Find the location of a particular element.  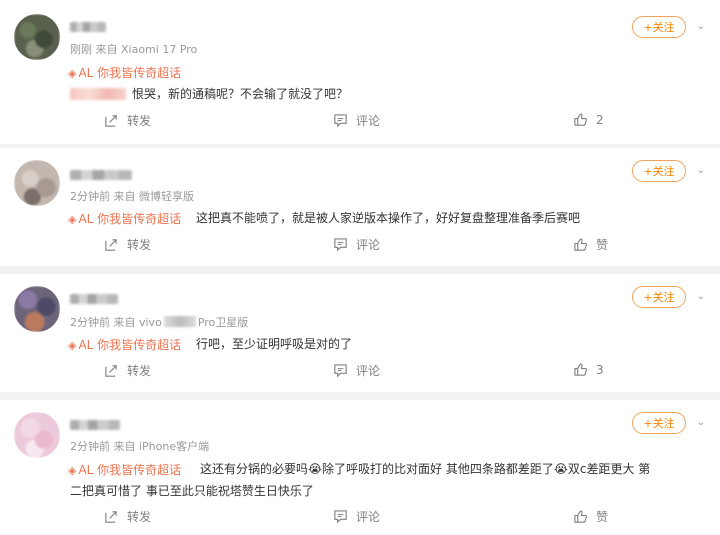

comment-meta: 2分钟前 来自 vivo Pro卫星版 is located at coordinates (159, 322).